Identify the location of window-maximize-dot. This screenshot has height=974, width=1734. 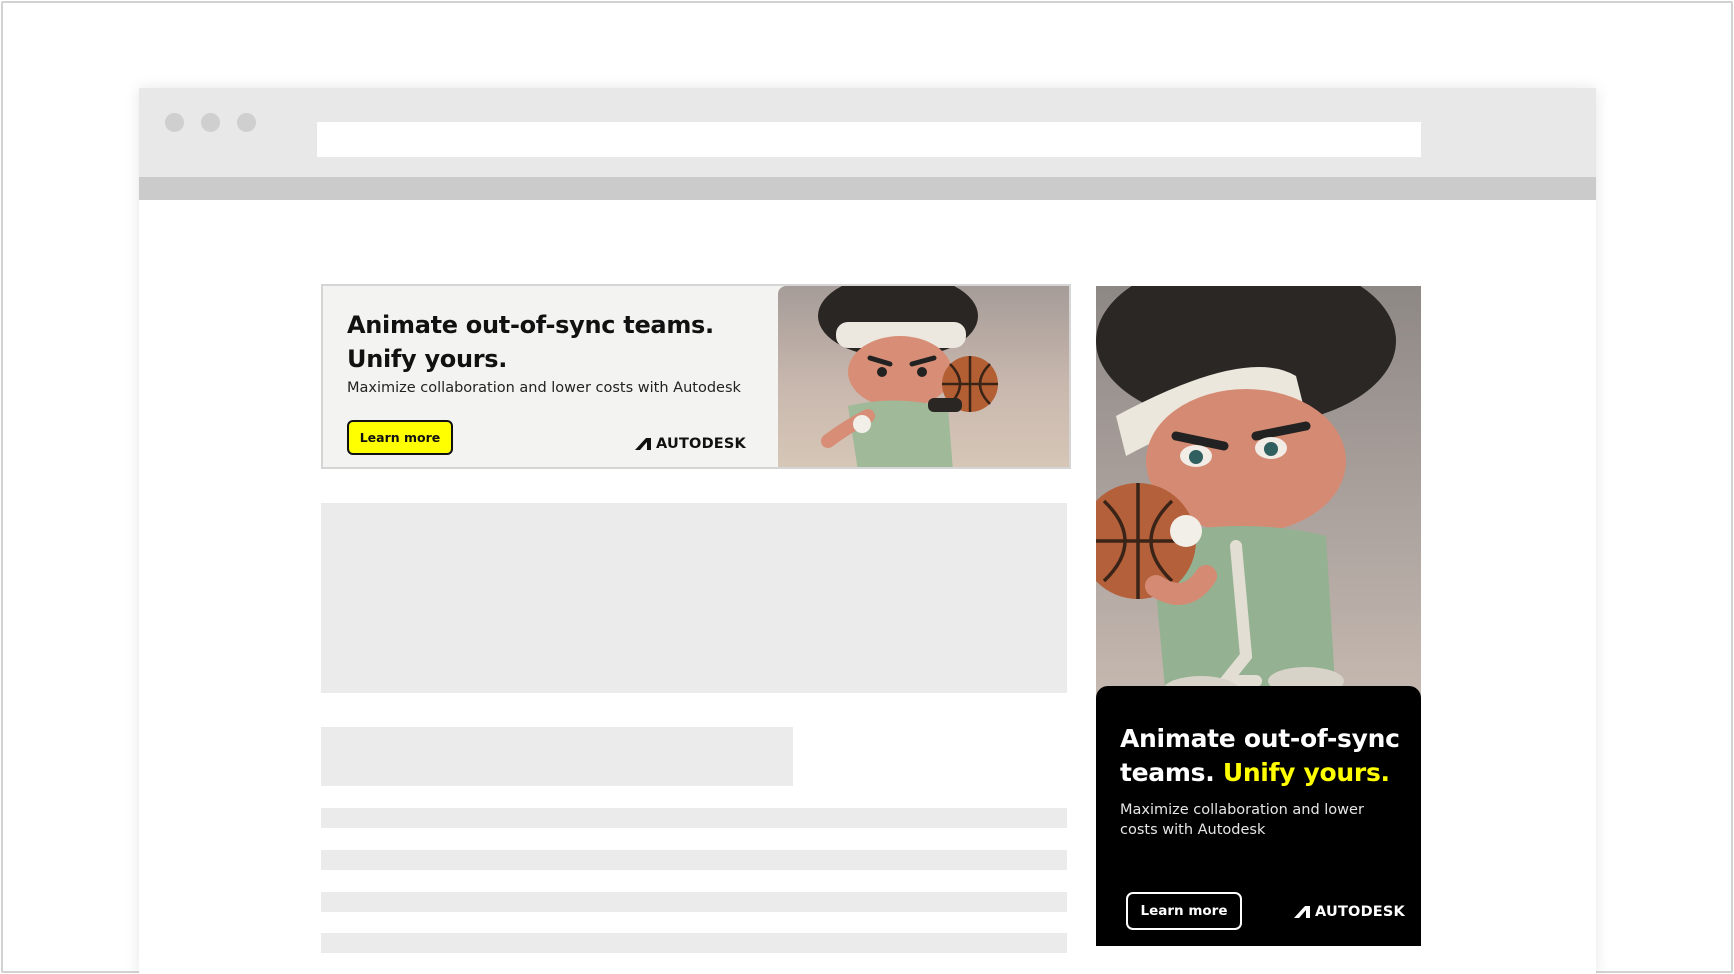
(246, 122).